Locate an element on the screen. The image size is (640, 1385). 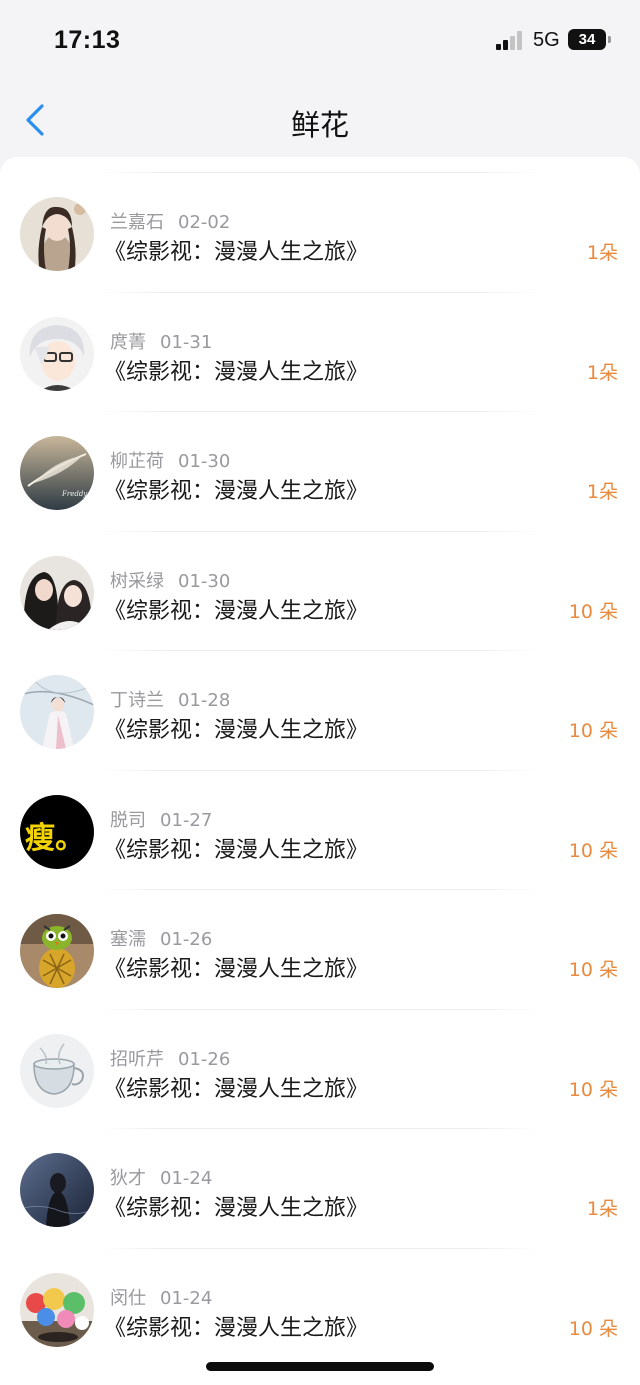
item-date: 02-02 is located at coordinates (204, 222).